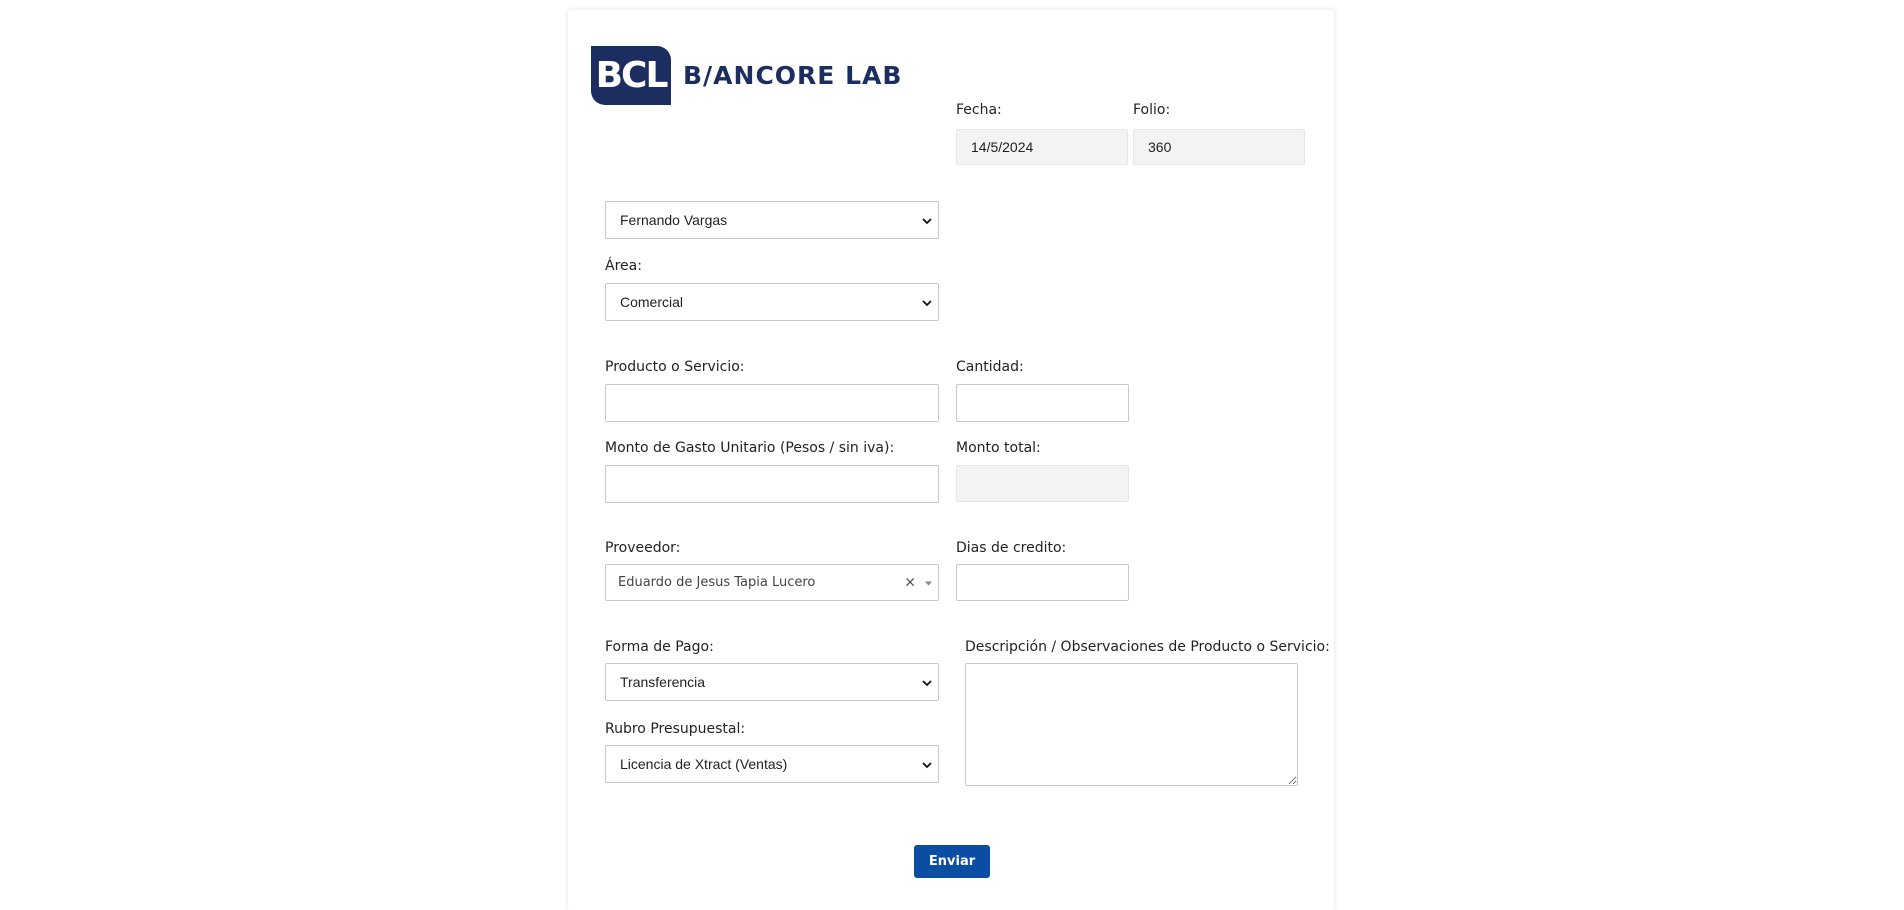 This screenshot has width=1904, height=910. What do you see at coordinates (952, 861) in the screenshot?
I see `enviar-button: Enviar` at bounding box center [952, 861].